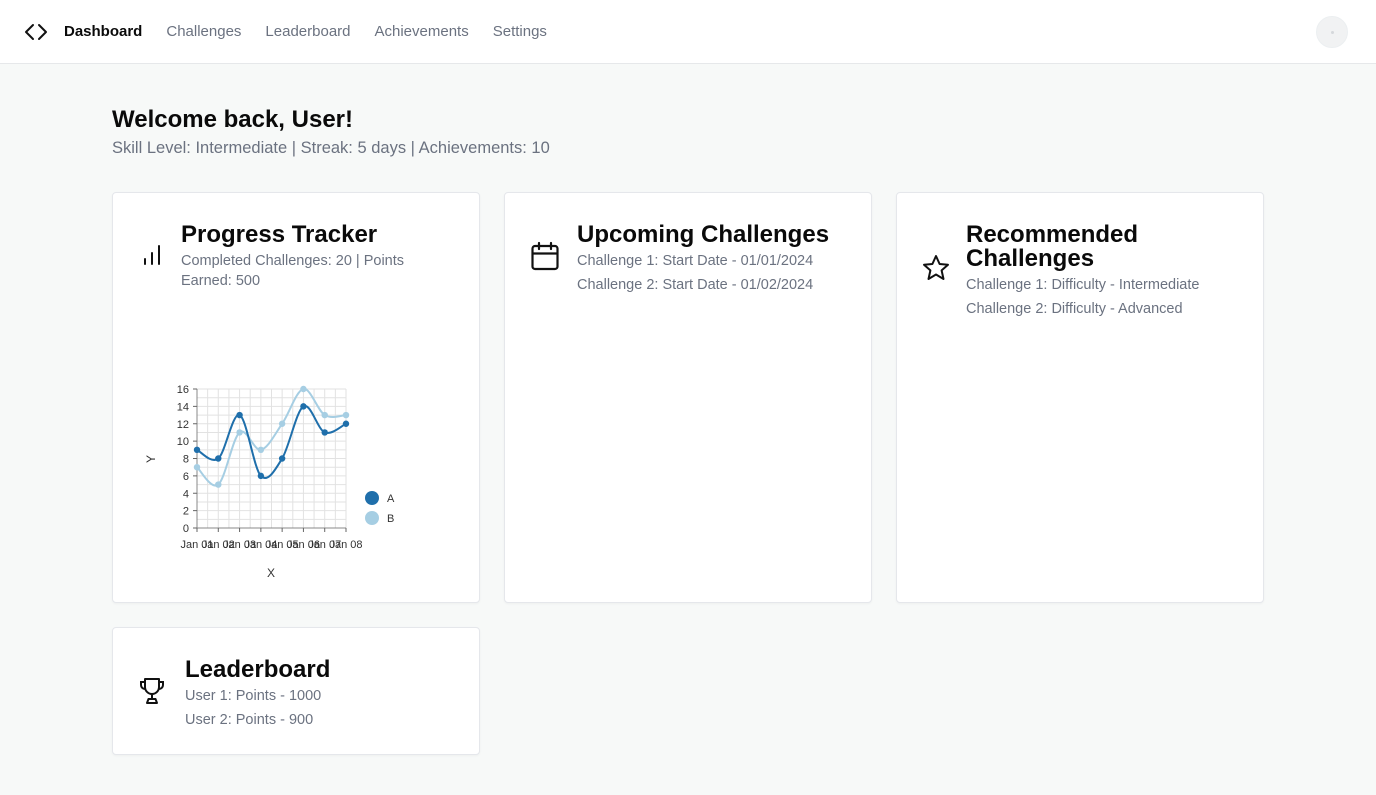  Describe the element at coordinates (186, 529) in the screenshot. I see `chart-y-tick-label: 0` at that location.